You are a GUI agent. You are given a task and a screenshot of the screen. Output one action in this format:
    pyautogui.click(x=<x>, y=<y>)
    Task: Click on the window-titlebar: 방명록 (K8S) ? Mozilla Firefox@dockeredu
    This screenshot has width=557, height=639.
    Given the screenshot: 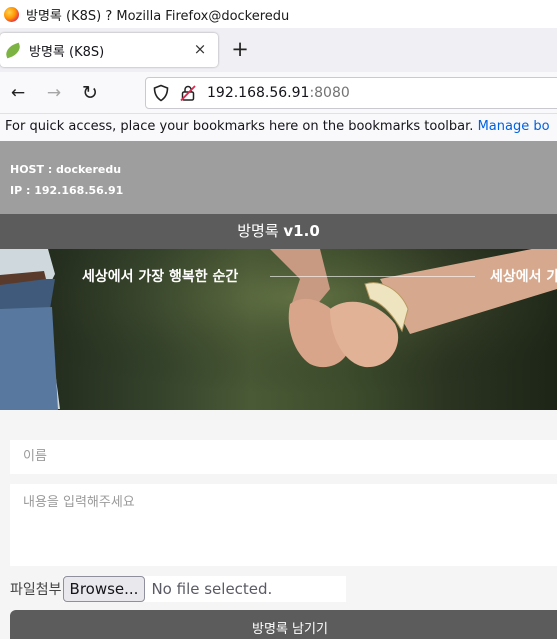 What is the action you would take?
    pyautogui.click(x=278, y=14)
    